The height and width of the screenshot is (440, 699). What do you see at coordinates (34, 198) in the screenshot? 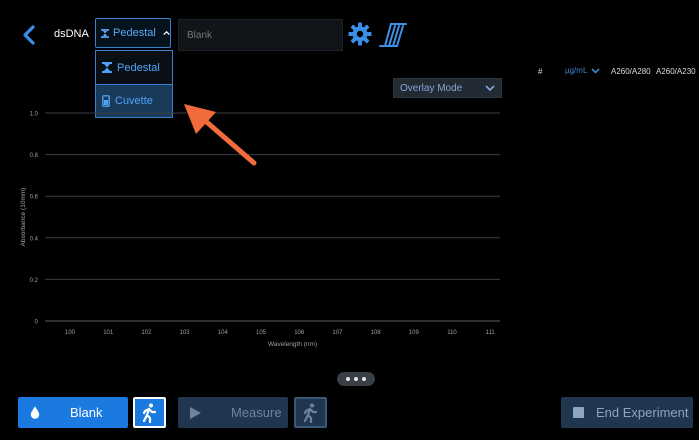
I see `y-tick-label: 0.6` at bounding box center [34, 198].